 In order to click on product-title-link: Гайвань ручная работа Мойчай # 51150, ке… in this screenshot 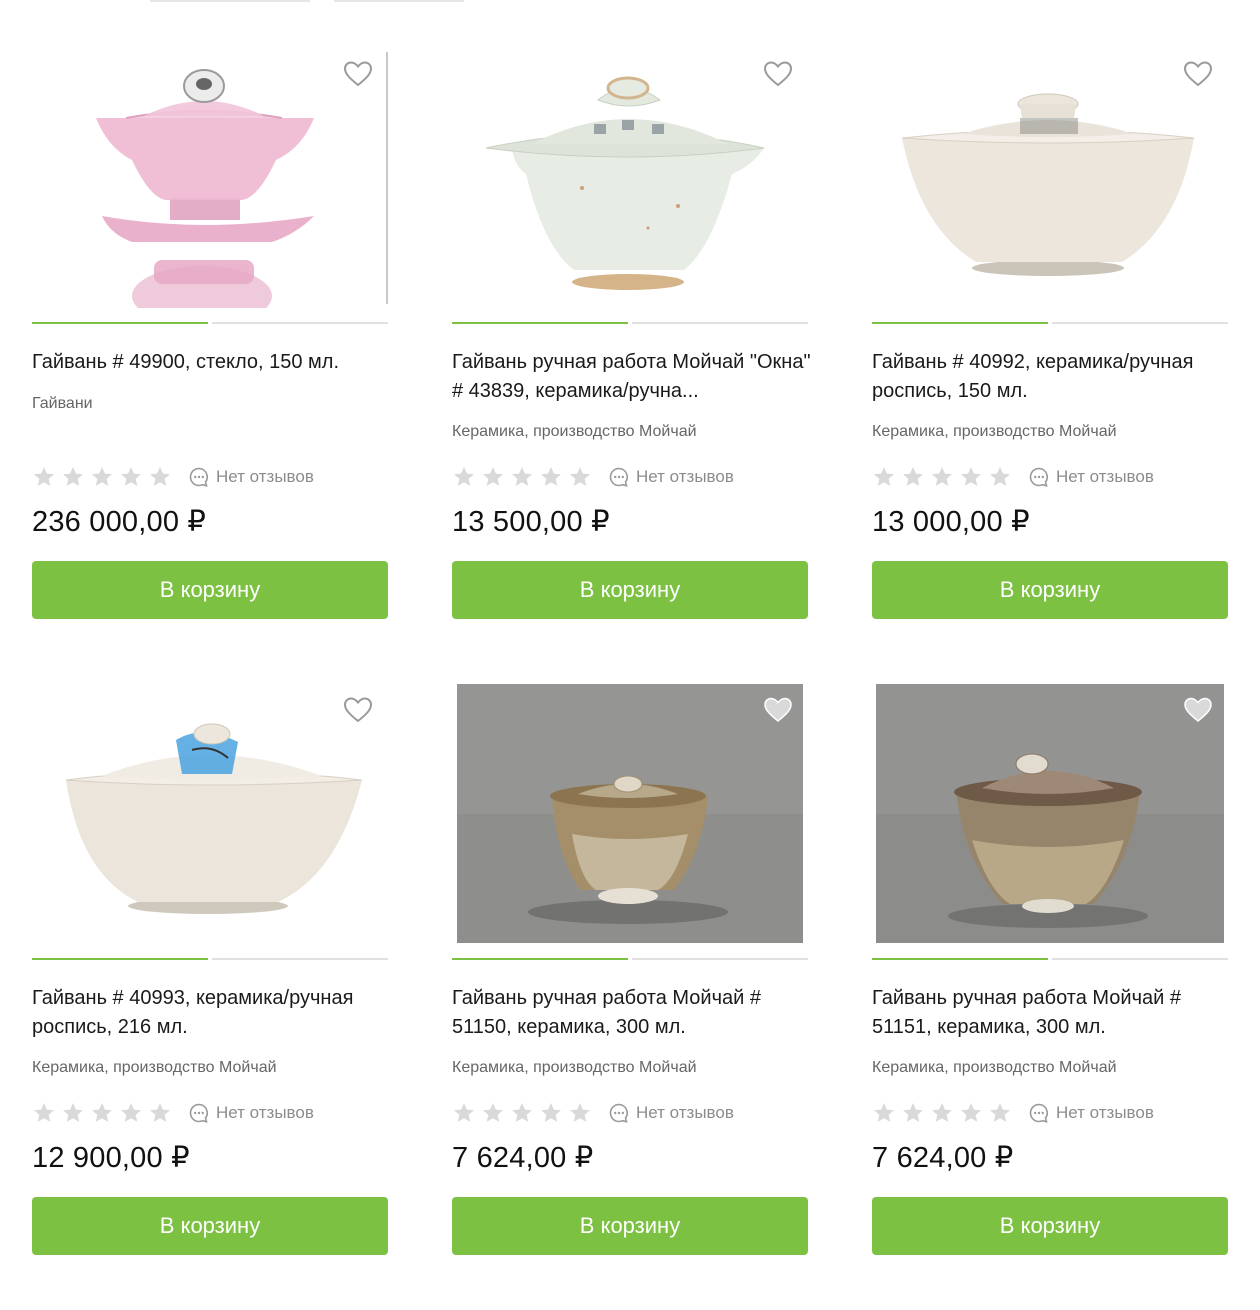, I will do `click(606, 1012)`.